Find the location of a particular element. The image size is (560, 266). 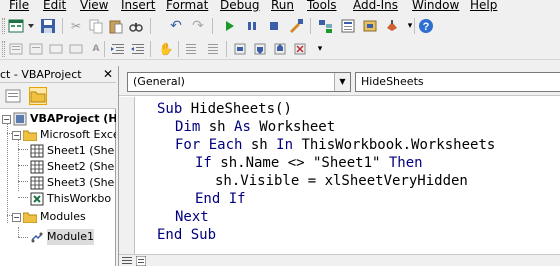

object-browser-icon is located at coordinates (370, 26).